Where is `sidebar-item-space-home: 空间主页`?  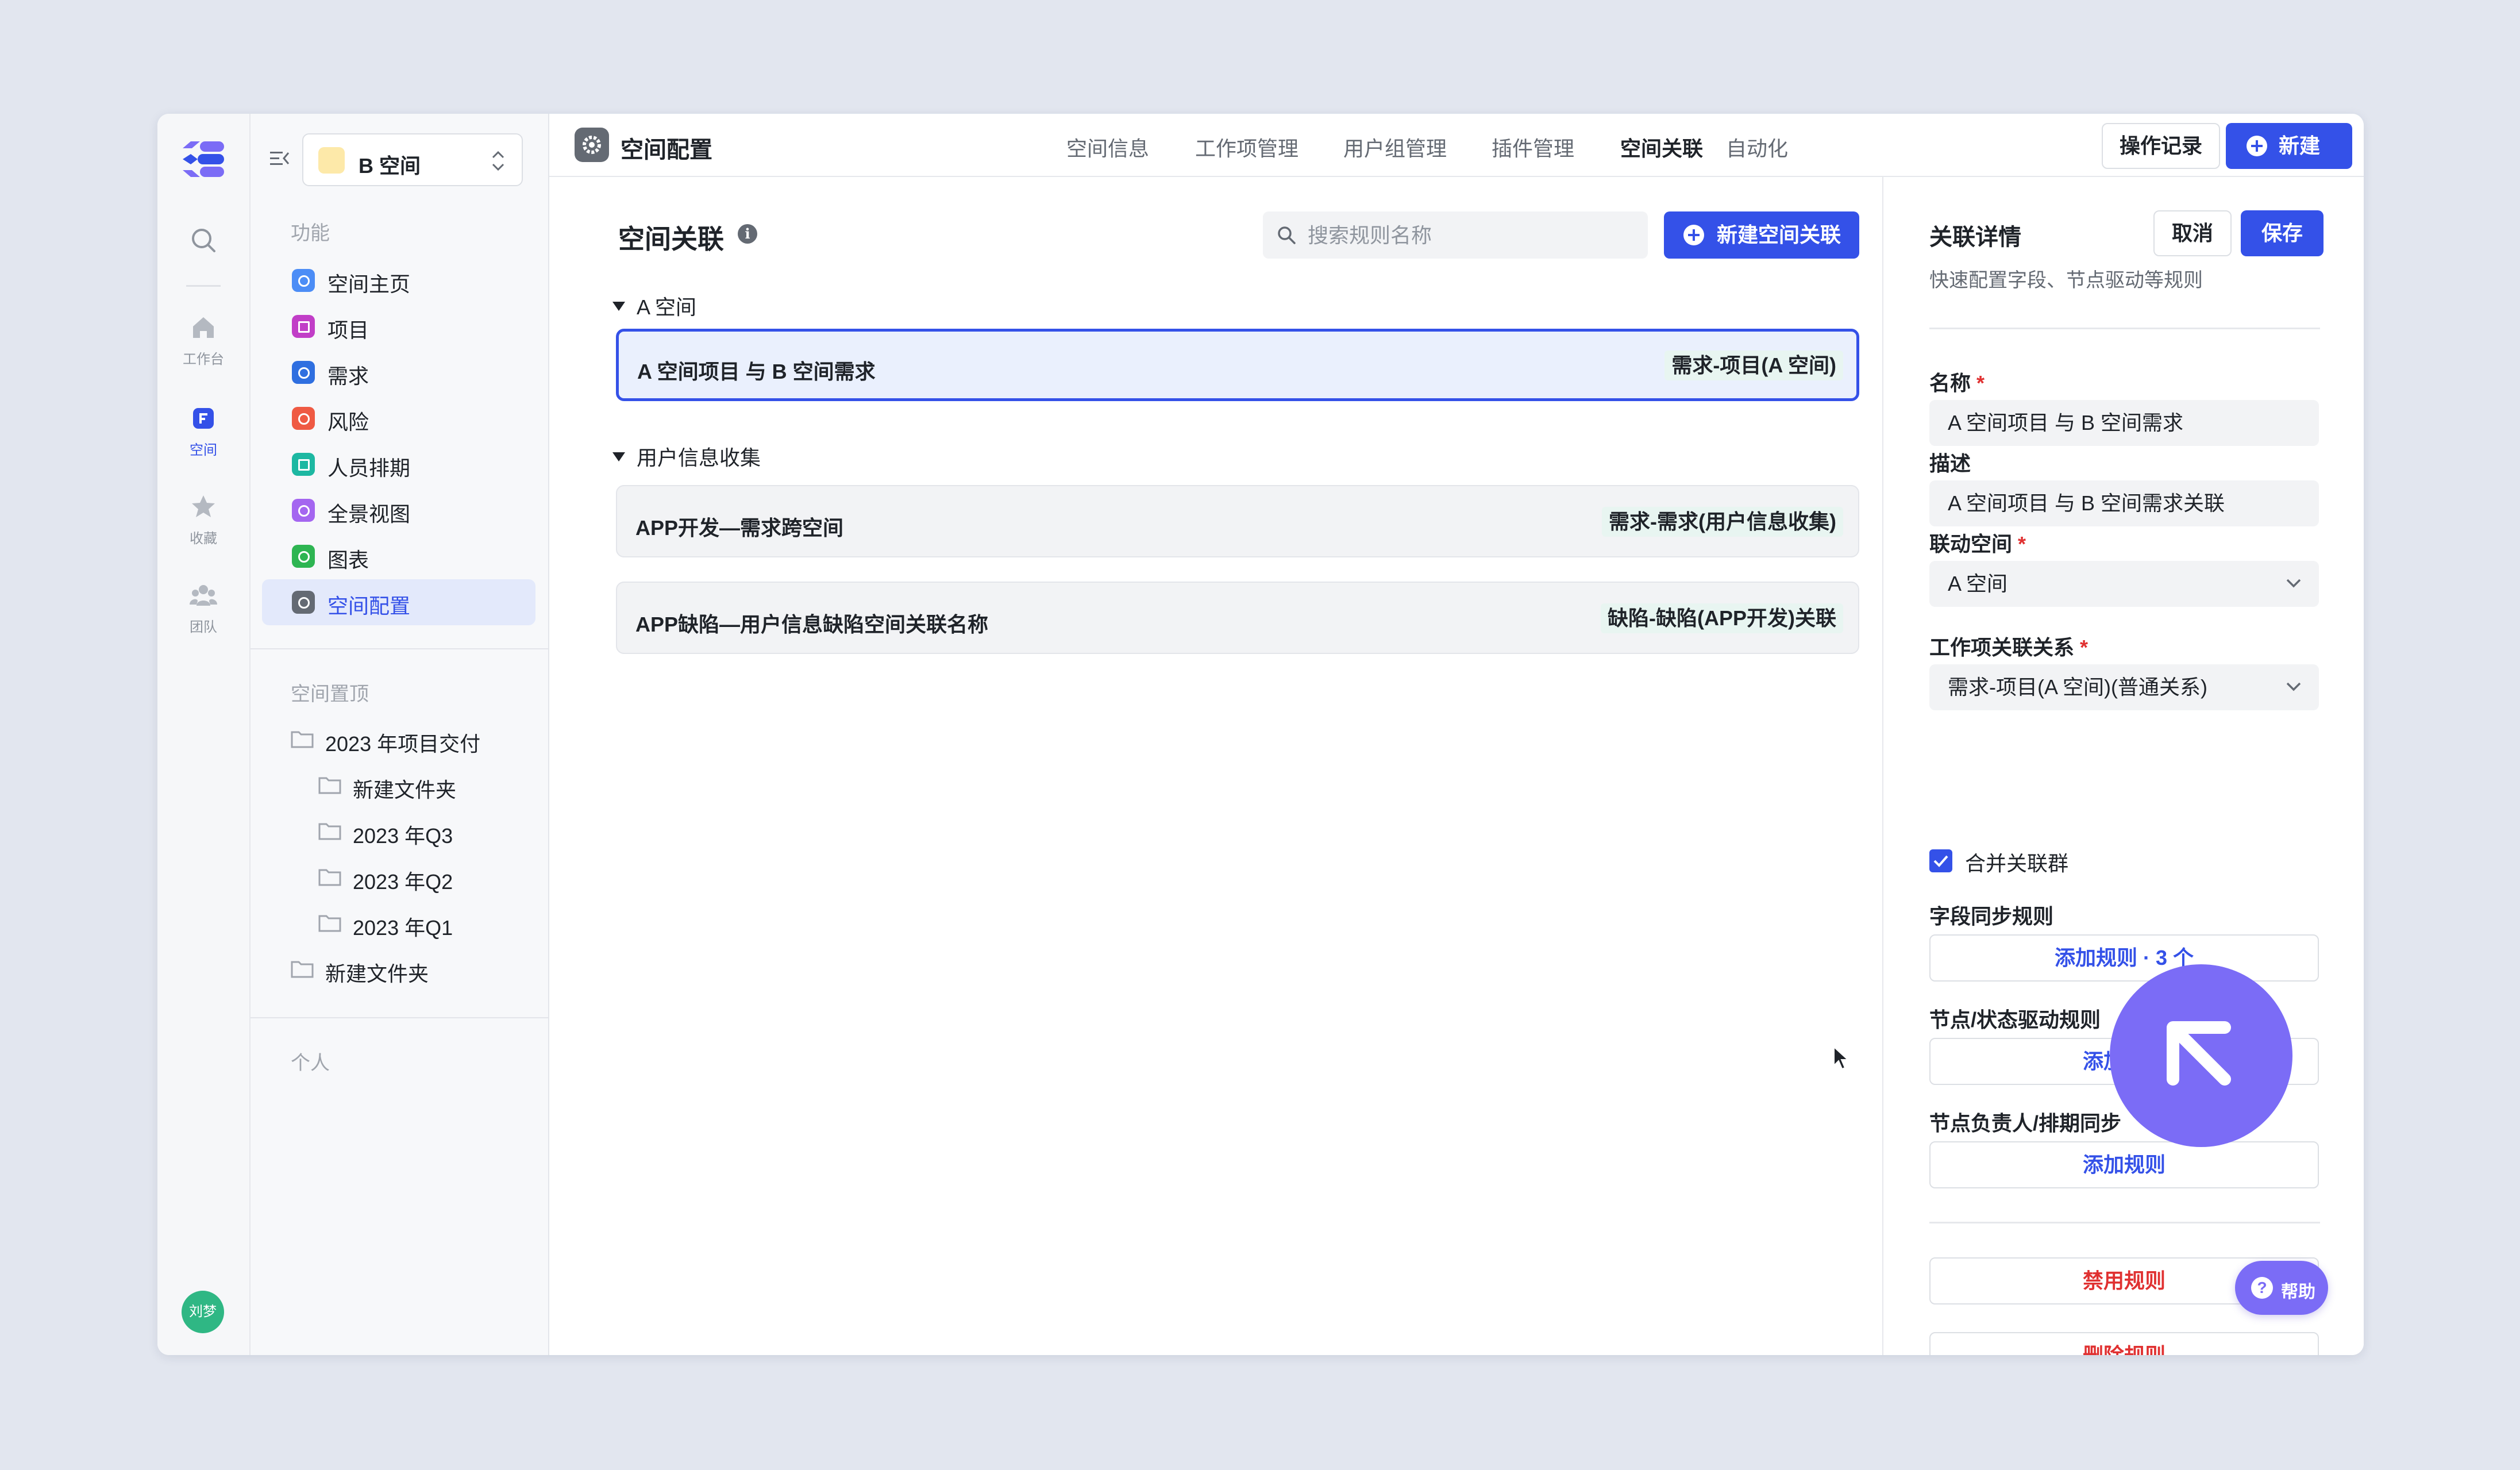 sidebar-item-space-home: 空间主页 is located at coordinates (398, 280).